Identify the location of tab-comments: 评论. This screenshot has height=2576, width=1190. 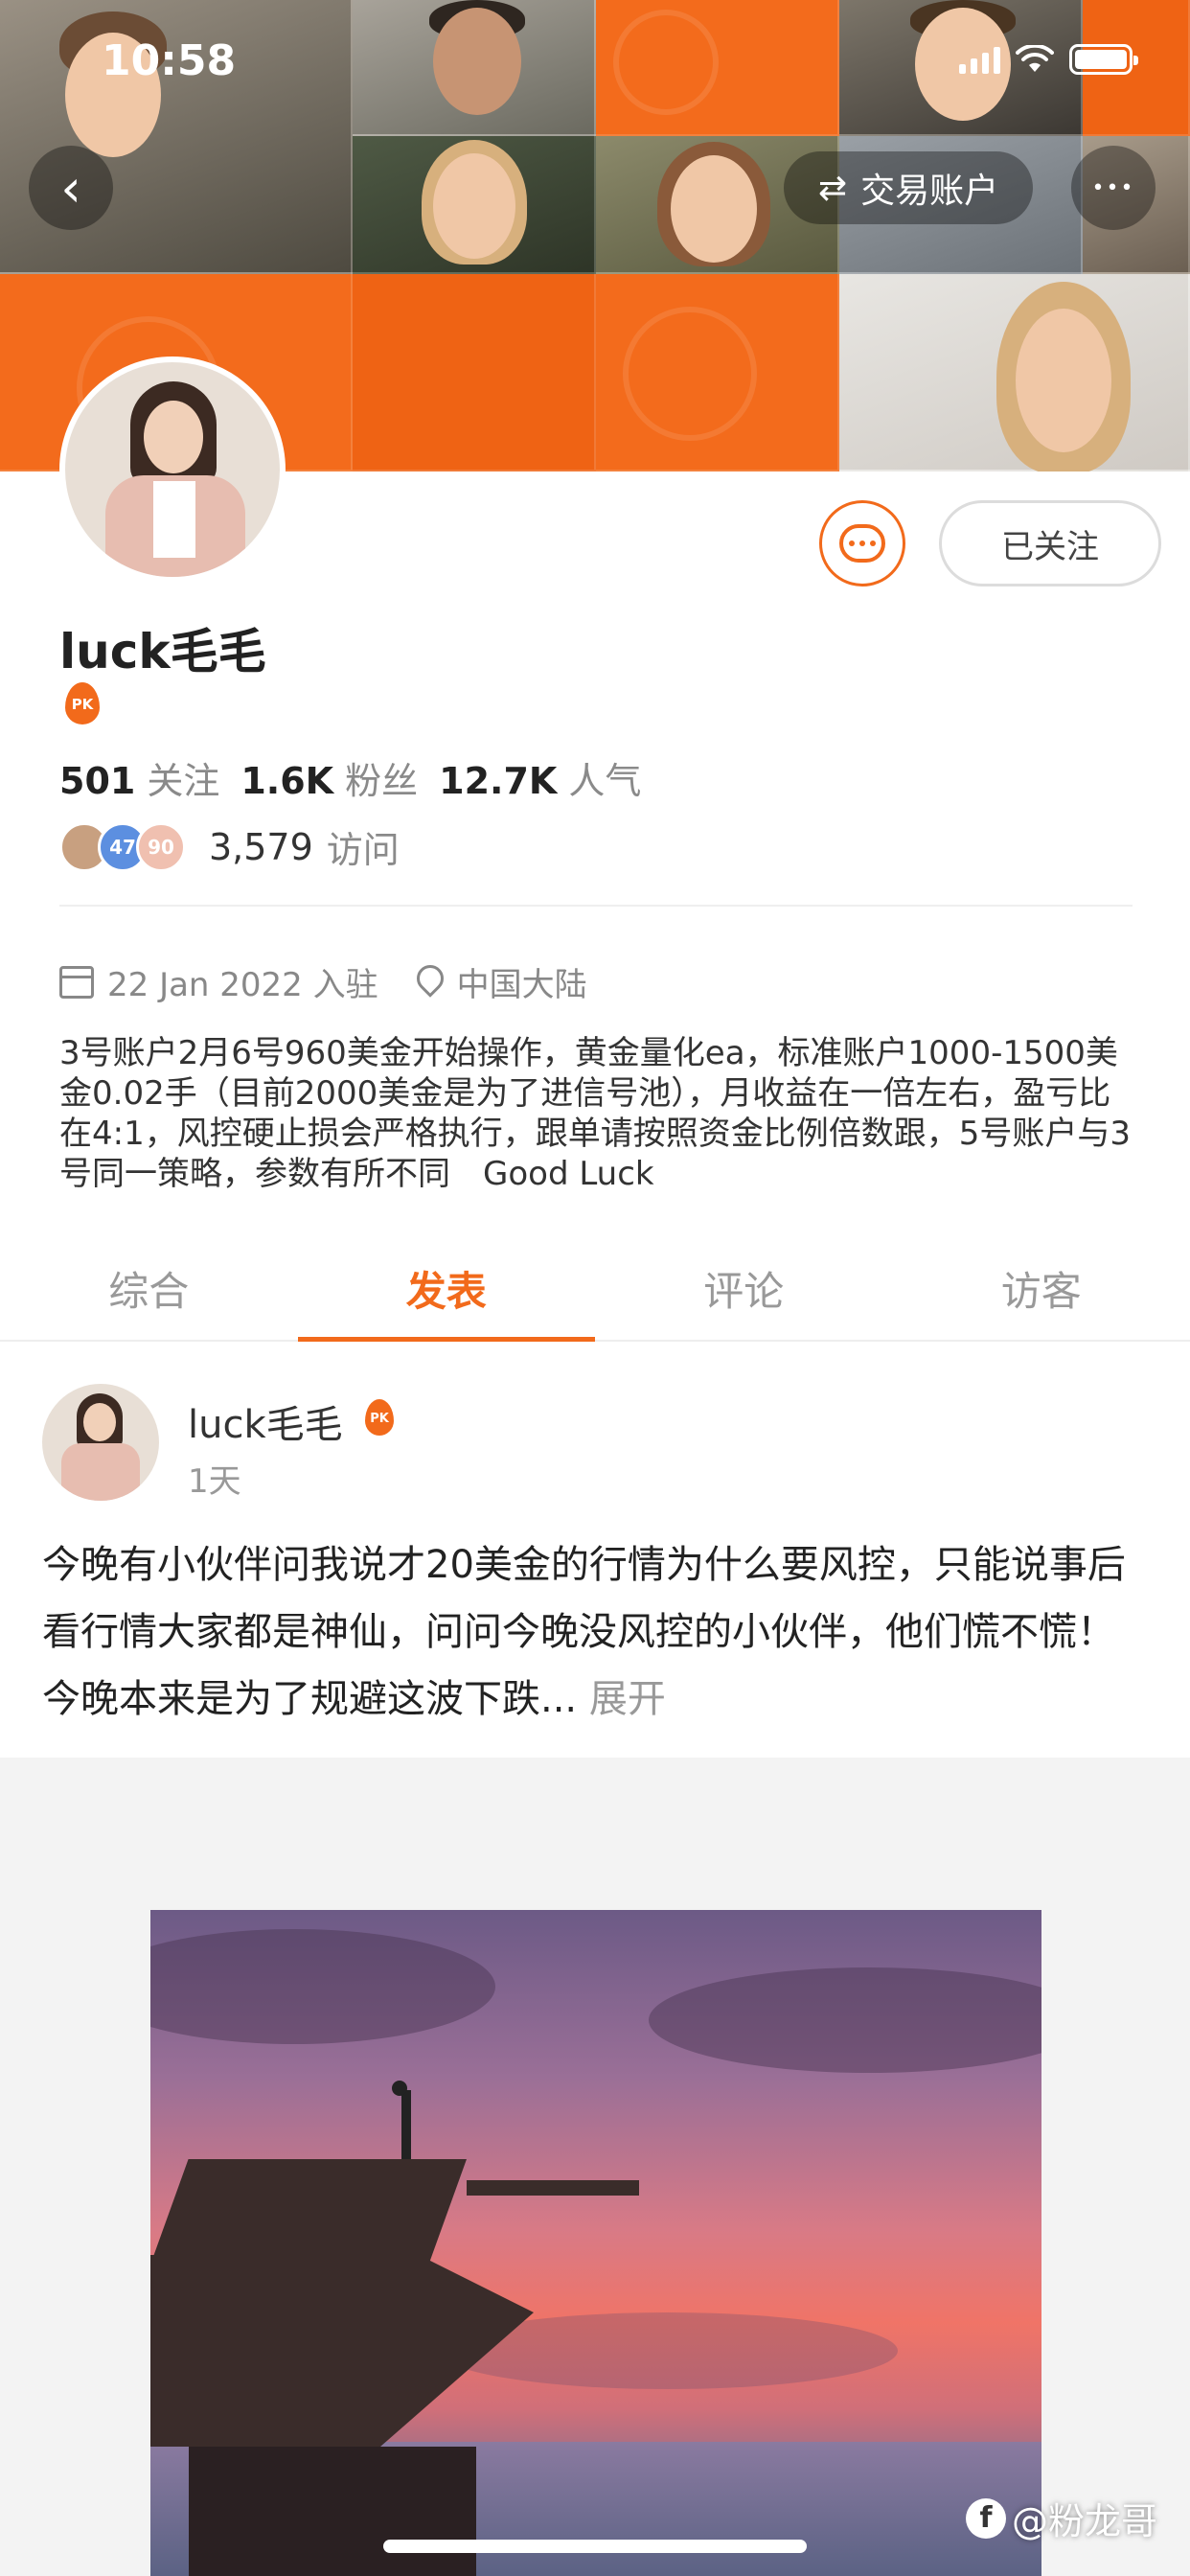
(744, 1288).